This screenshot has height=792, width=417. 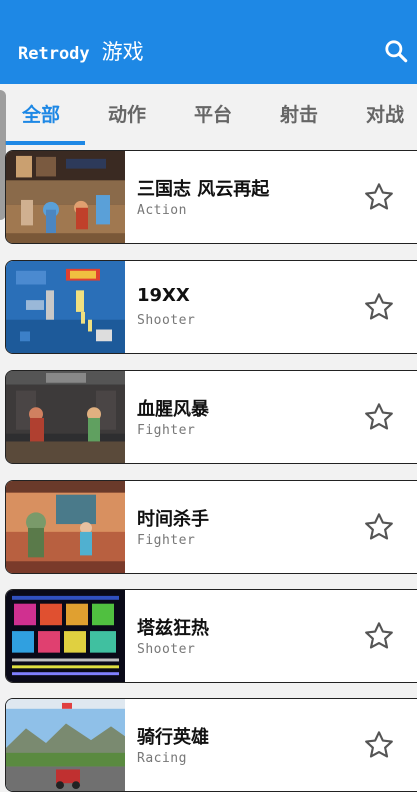 What do you see at coordinates (173, 737) in the screenshot?
I see `game-title: 骑行英雄` at bounding box center [173, 737].